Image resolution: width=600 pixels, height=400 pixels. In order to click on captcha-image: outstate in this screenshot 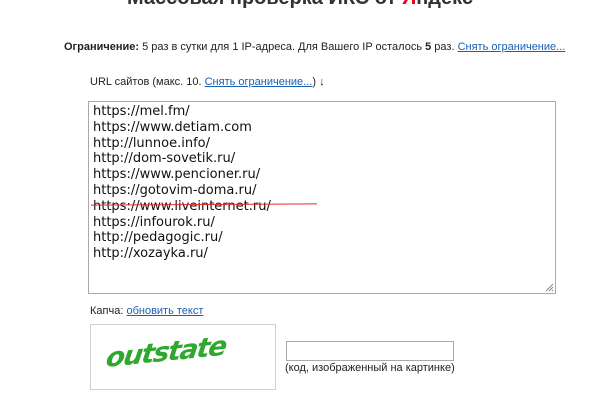, I will do `click(183, 357)`.